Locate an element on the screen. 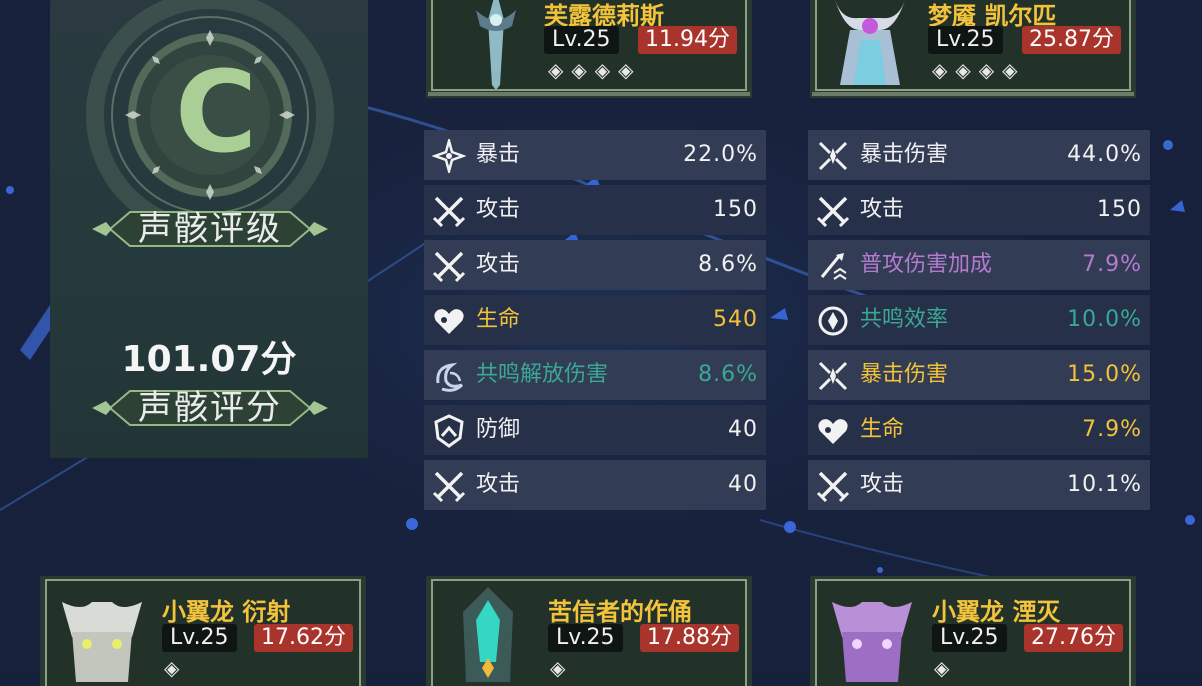 The height and width of the screenshot is (686, 1202). stat-name: 共鸣效率 is located at coordinates (904, 319).